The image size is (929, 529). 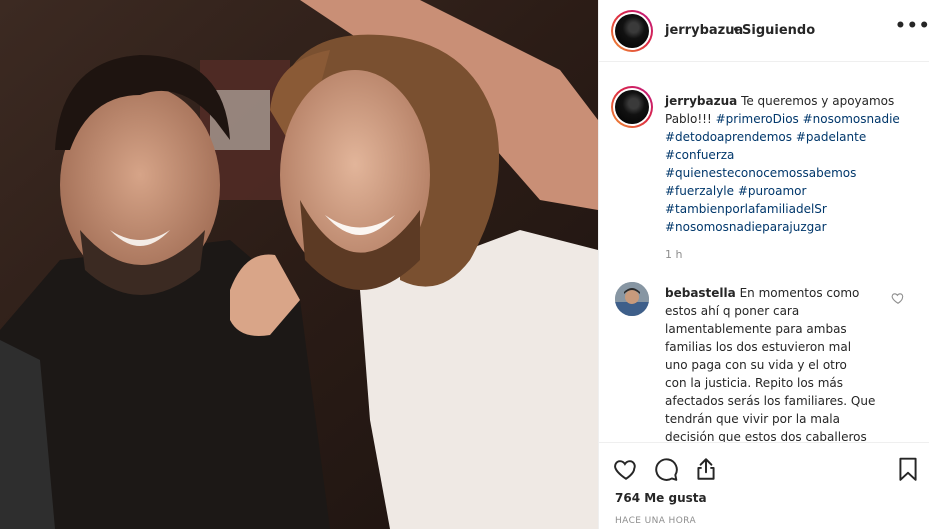 I want to click on post-time-ago: HACE UNA HORA, so click(x=655, y=521).